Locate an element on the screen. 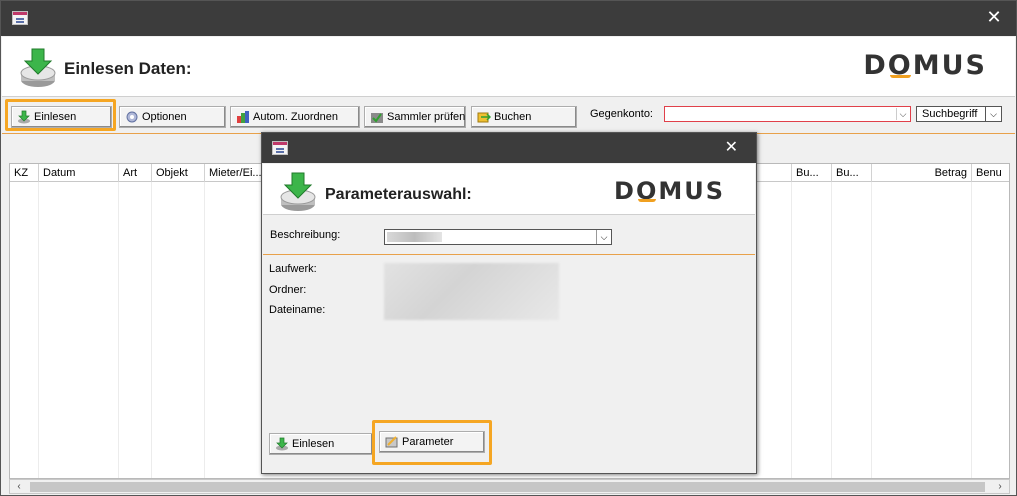  scroll-right-icon: › is located at coordinates (1000, 486).